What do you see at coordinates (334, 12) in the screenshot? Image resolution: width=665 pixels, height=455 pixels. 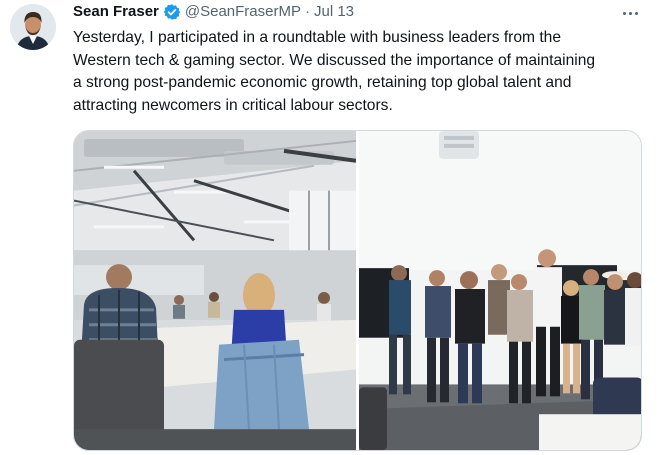 I see `tweet-timestamp: Jul 13` at bounding box center [334, 12].